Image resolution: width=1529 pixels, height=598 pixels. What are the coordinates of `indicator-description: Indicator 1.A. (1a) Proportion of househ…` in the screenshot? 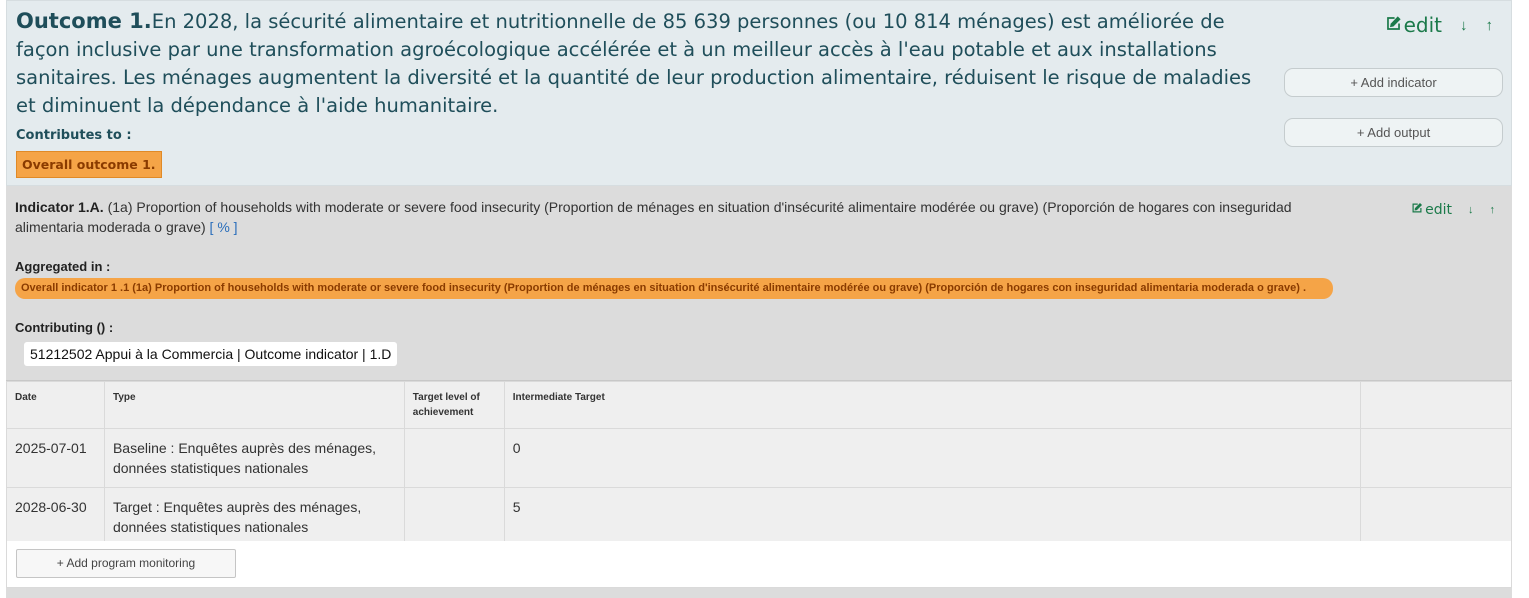 It's located at (665, 217).